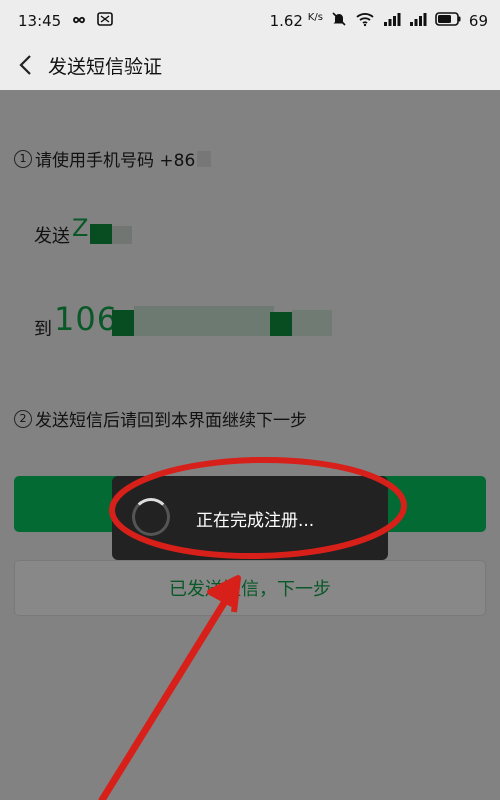 The width and height of the screenshot is (500, 800). Describe the element at coordinates (296, 21) in the screenshot. I see `network-speed: 1.62 K/s` at that location.